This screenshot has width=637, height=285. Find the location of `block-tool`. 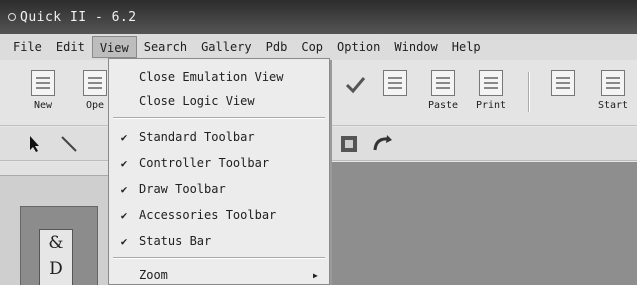

block-tool is located at coordinates (349, 144).